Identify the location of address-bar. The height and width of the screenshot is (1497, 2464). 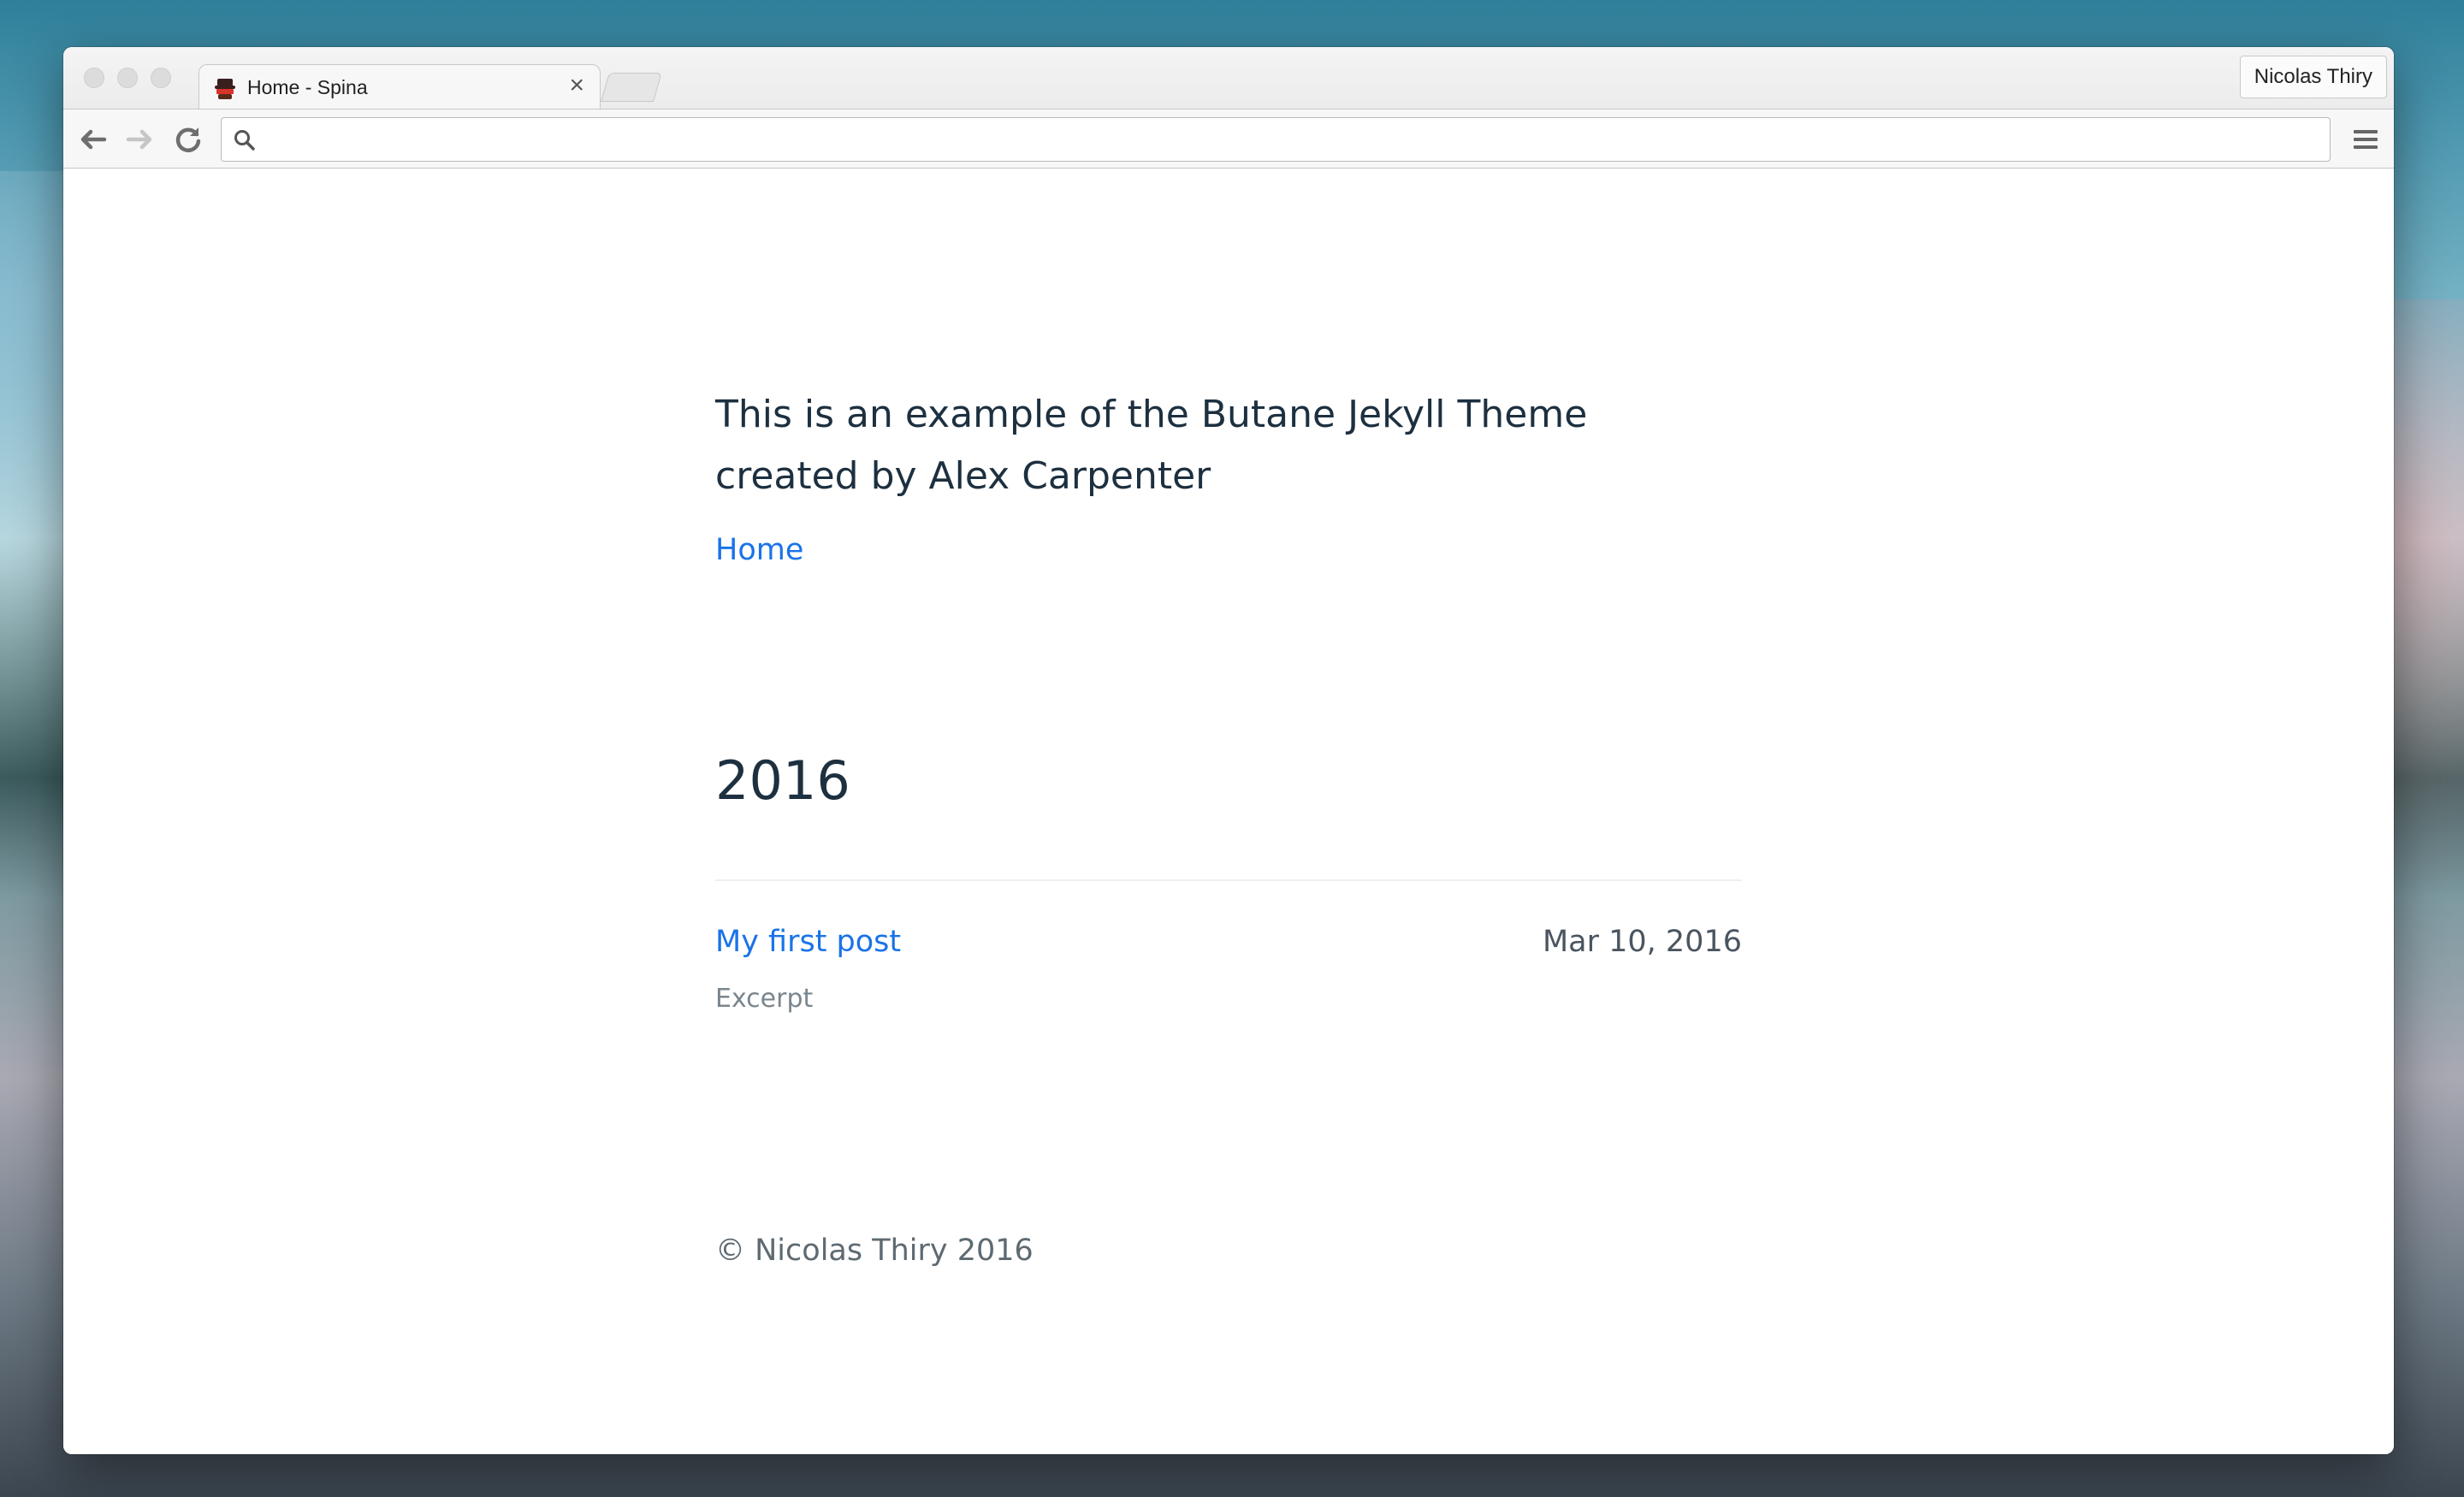
(1276, 140).